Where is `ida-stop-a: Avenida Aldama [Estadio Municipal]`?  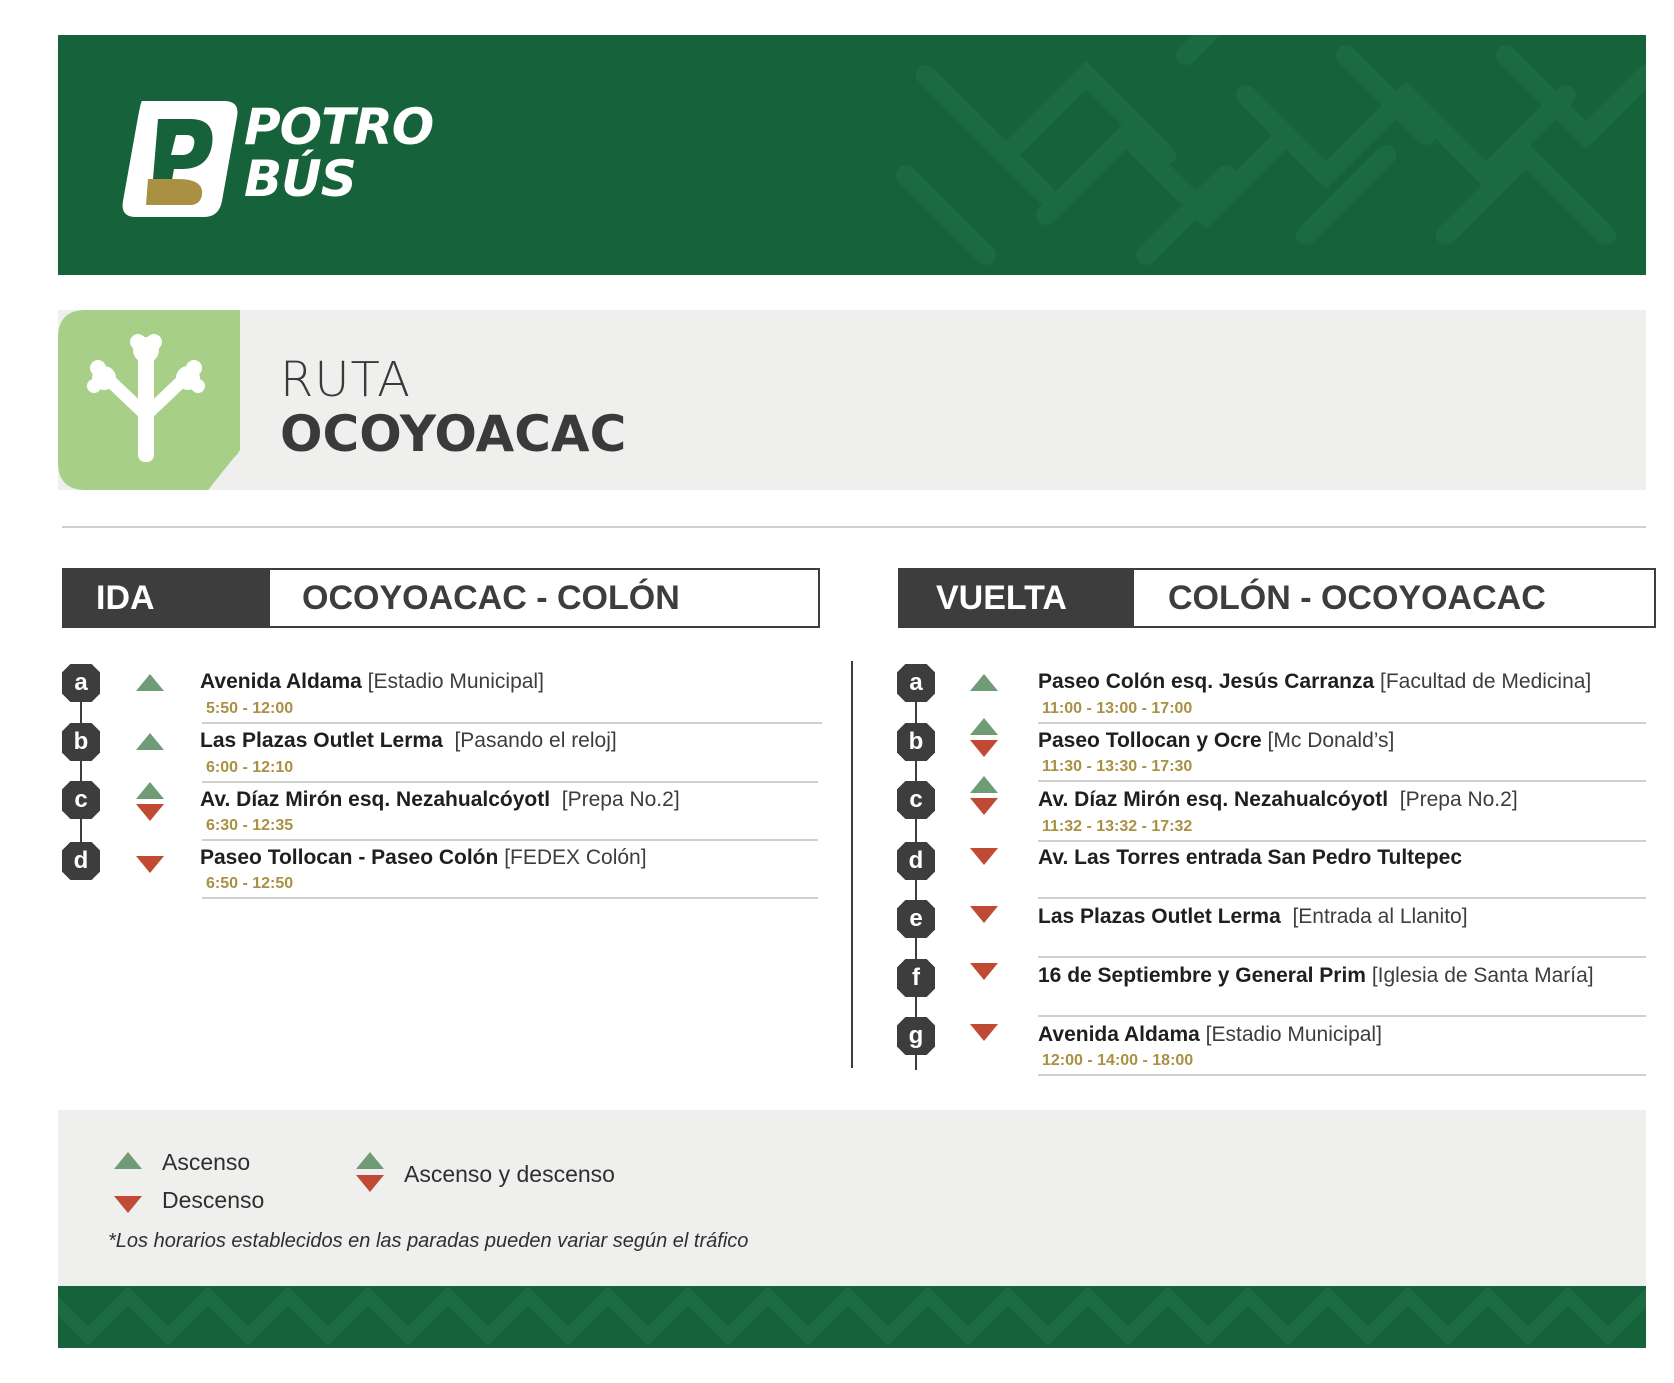 ida-stop-a: Avenida Aldama [Estadio Municipal] is located at coordinates (372, 682).